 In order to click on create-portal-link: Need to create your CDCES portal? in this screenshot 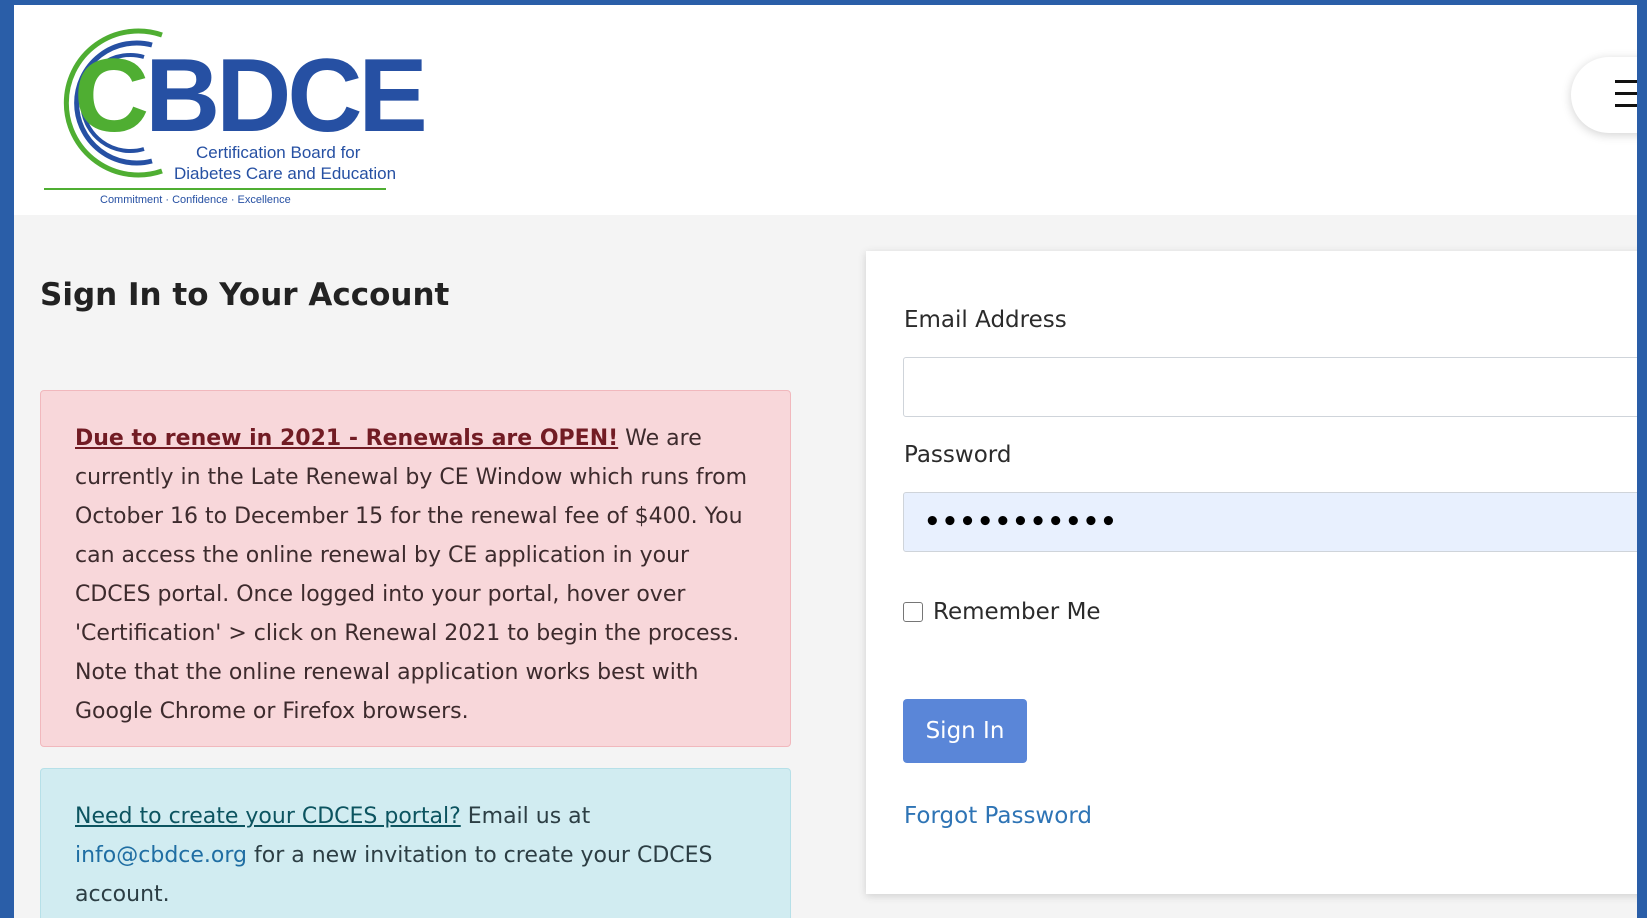, I will do `click(268, 816)`.